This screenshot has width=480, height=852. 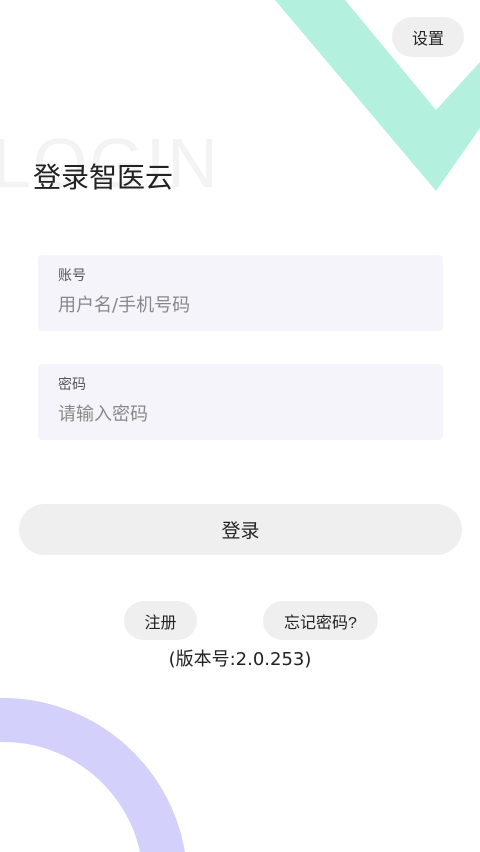 I want to click on settings-button: 设置, so click(x=428, y=37).